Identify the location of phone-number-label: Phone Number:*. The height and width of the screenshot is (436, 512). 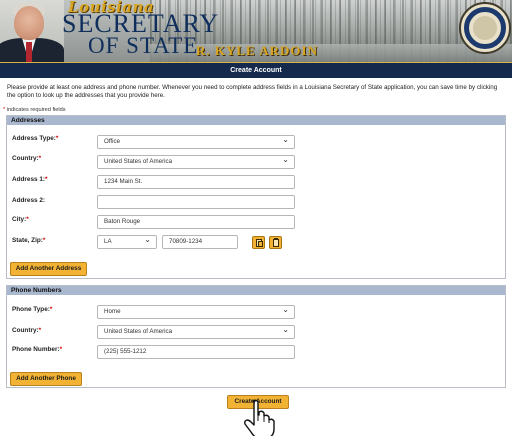
(37, 349).